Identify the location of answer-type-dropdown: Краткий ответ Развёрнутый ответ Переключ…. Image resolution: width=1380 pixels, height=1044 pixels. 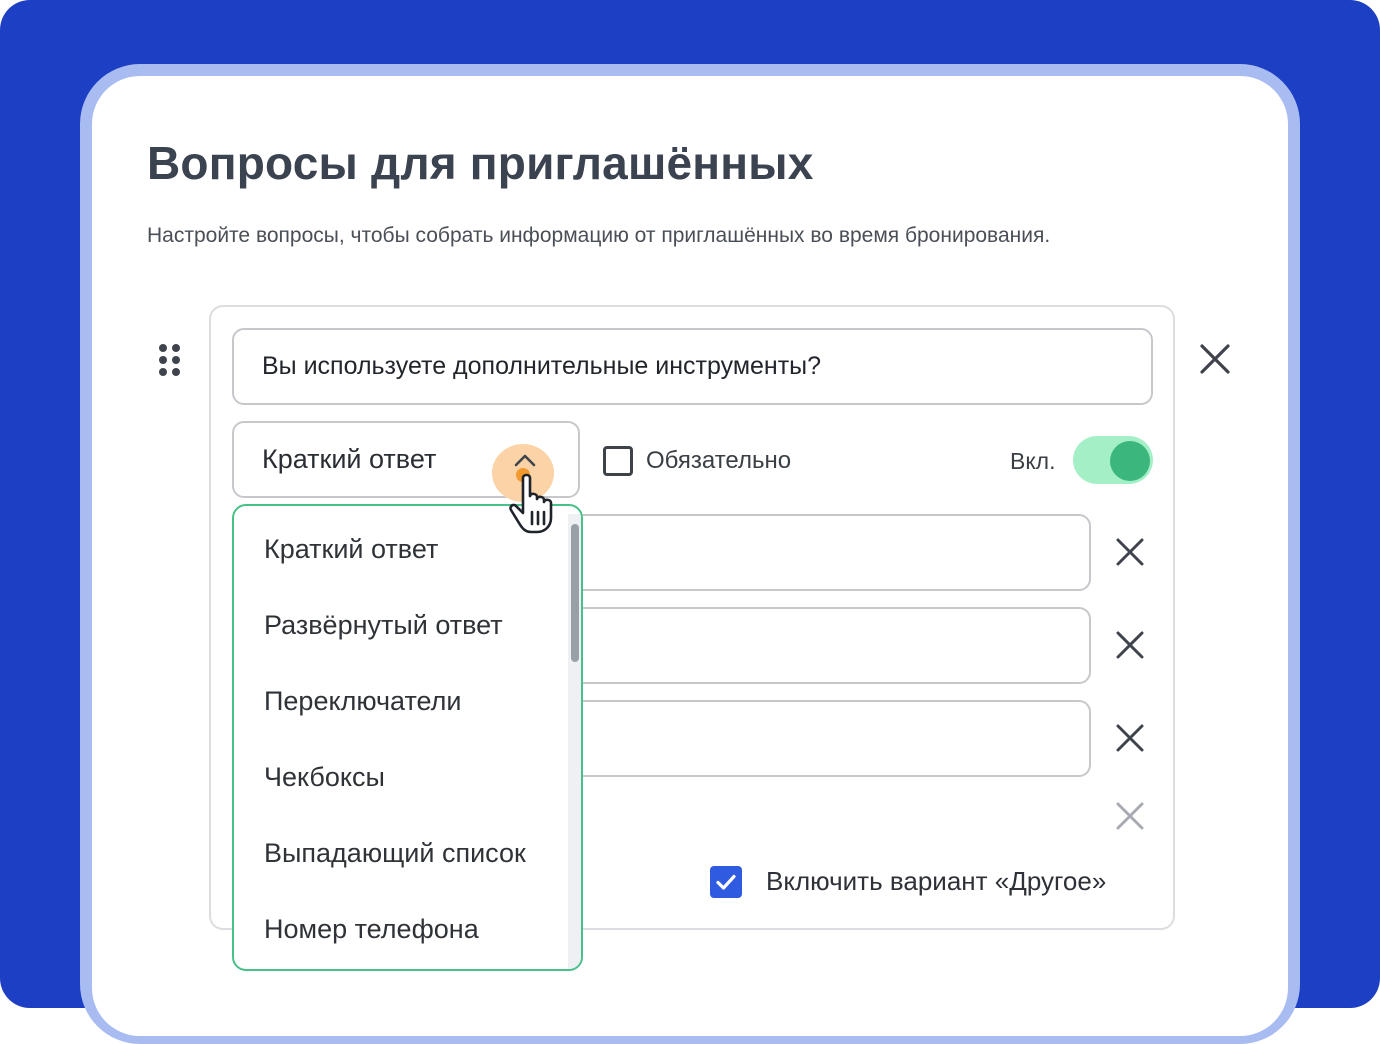
(407, 737).